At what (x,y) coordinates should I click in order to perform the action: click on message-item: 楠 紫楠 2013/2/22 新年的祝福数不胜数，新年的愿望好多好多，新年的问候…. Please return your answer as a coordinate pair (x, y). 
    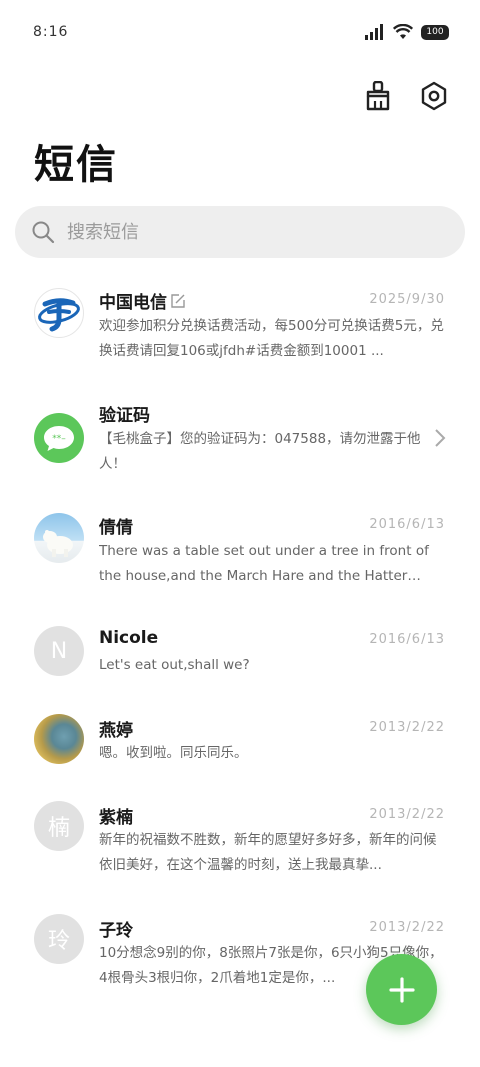
    Looking at the image, I should click on (240, 851).